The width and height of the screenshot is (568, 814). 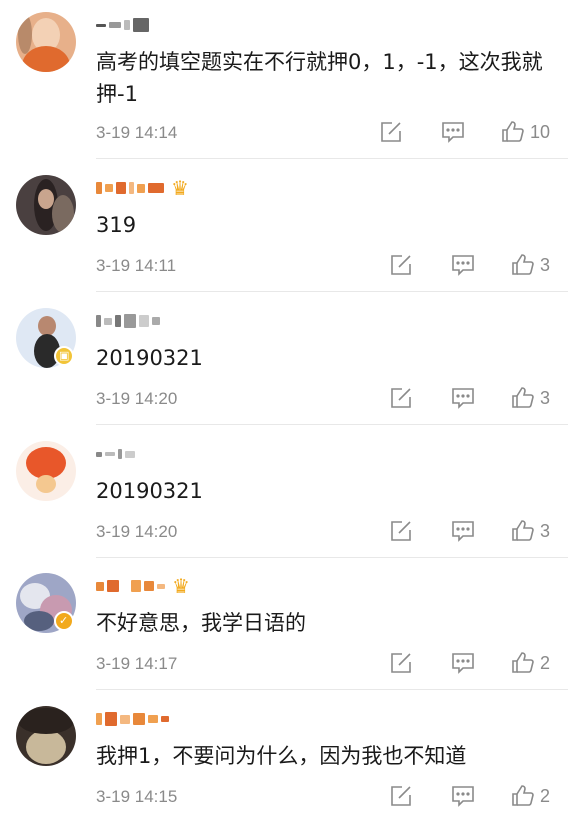 I want to click on comment-text: 319, so click(x=116, y=225).